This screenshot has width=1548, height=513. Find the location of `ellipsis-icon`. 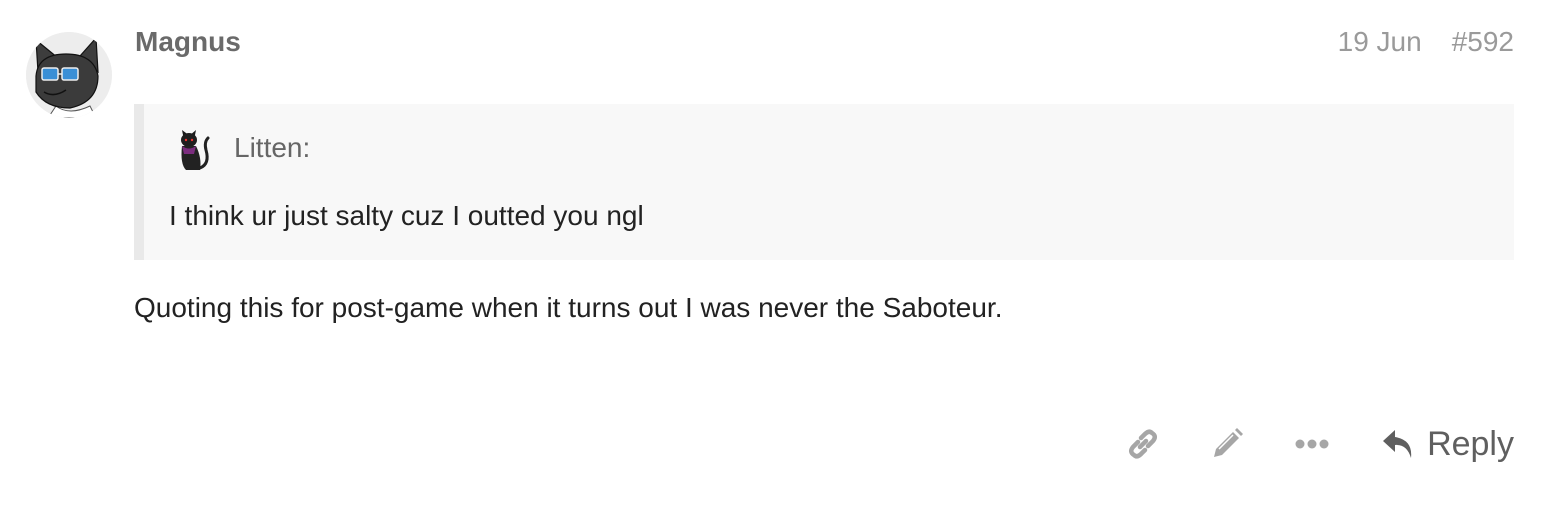

ellipsis-icon is located at coordinates (1312, 444).